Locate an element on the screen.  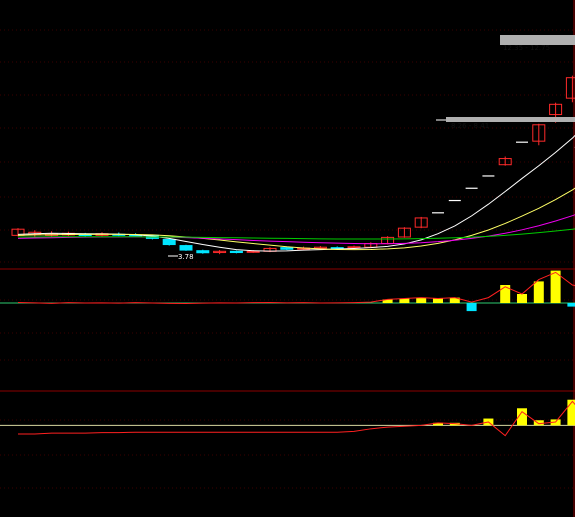
annotation-high: 12.35 - 12.75 is located at coordinates (526, 48).